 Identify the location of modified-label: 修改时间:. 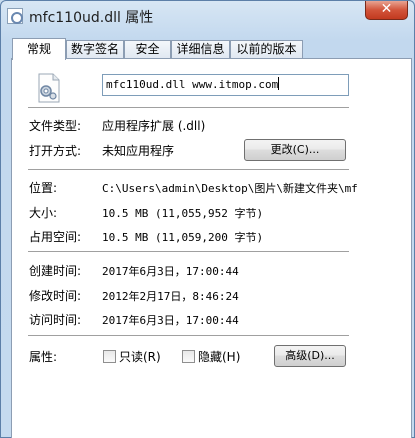
(55, 296).